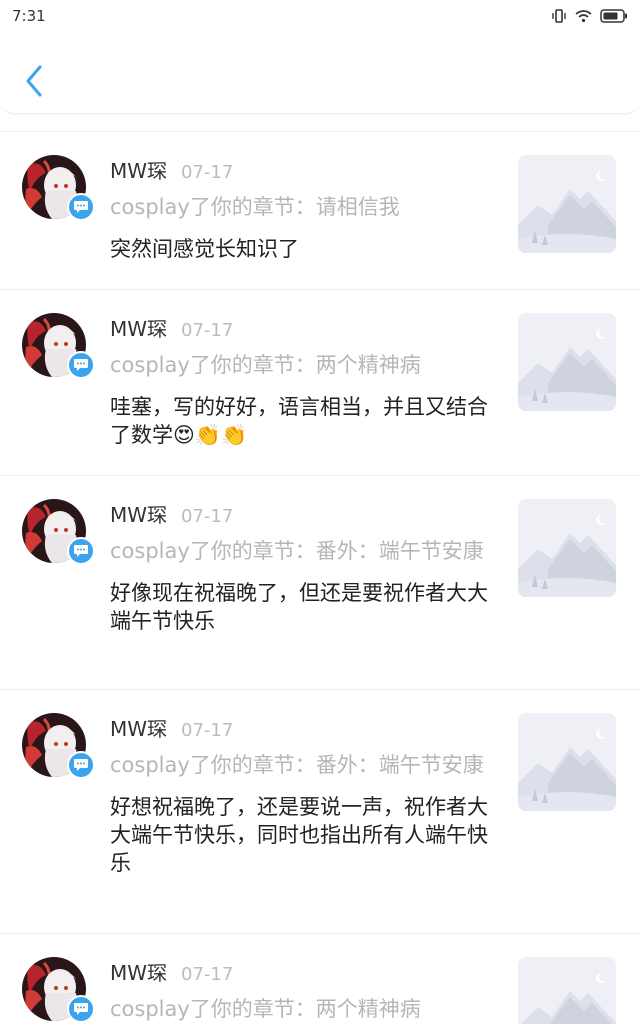 The height and width of the screenshot is (1024, 640). What do you see at coordinates (583, 16) in the screenshot?
I see `wifi-icon` at bounding box center [583, 16].